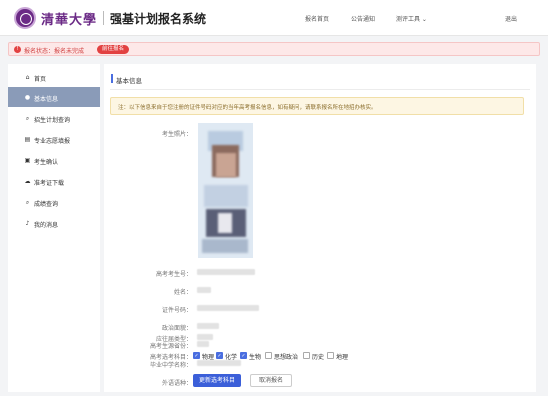 The image size is (548, 396). Describe the element at coordinates (228, 308) in the screenshot. I see `id-number-value-redacted` at that location.